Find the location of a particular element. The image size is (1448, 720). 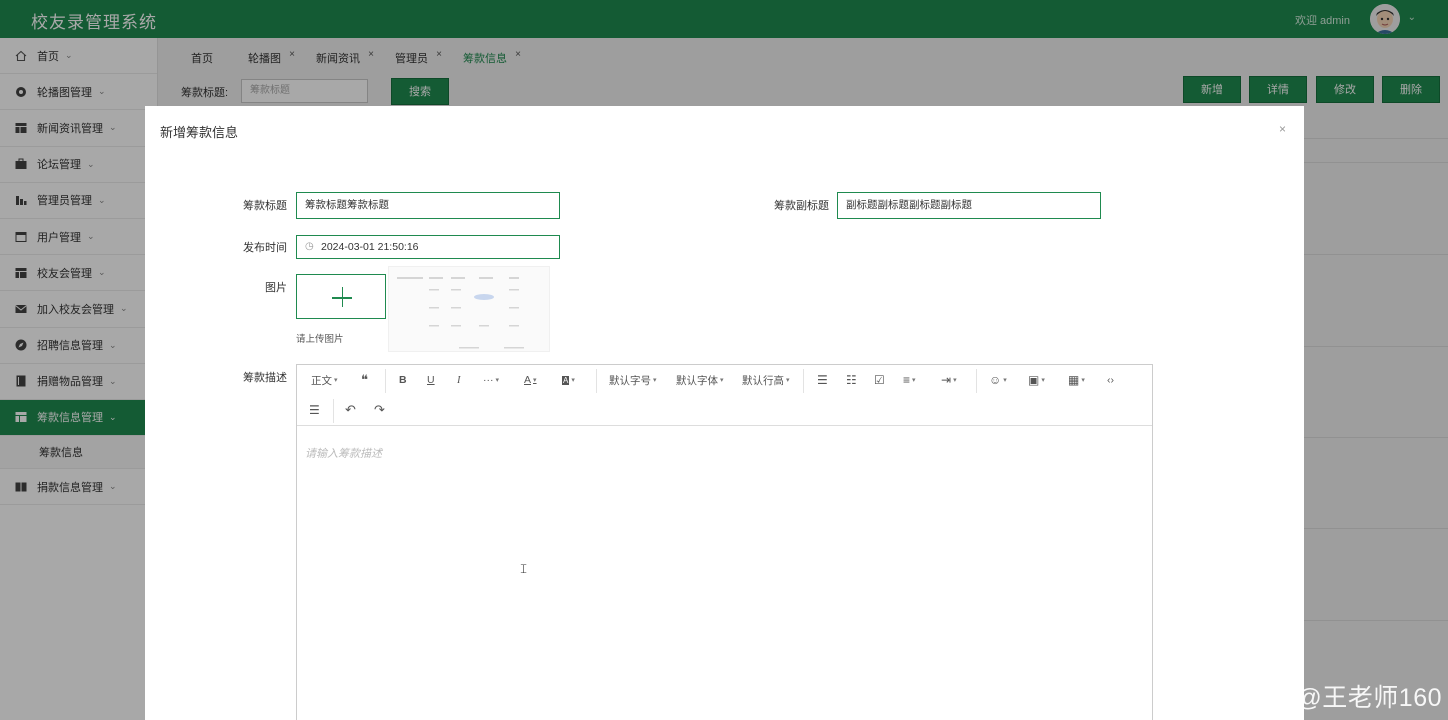

quote-icon: ❝ is located at coordinates (364, 380).